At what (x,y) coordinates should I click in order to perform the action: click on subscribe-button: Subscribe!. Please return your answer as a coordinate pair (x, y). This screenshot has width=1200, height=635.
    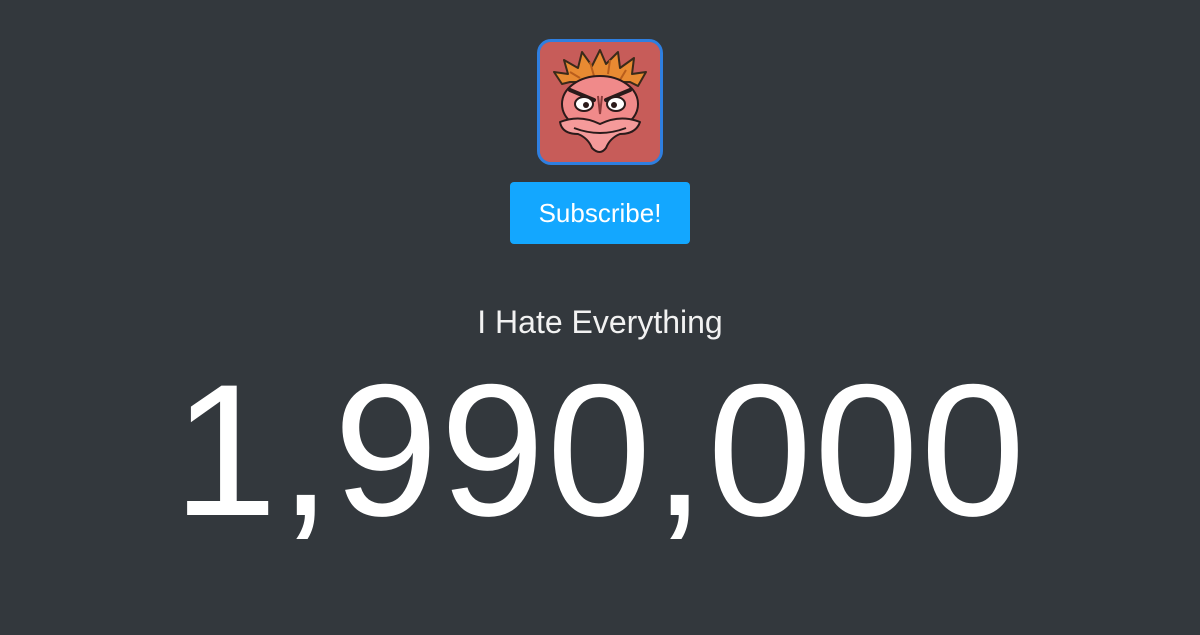
    Looking at the image, I should click on (600, 213).